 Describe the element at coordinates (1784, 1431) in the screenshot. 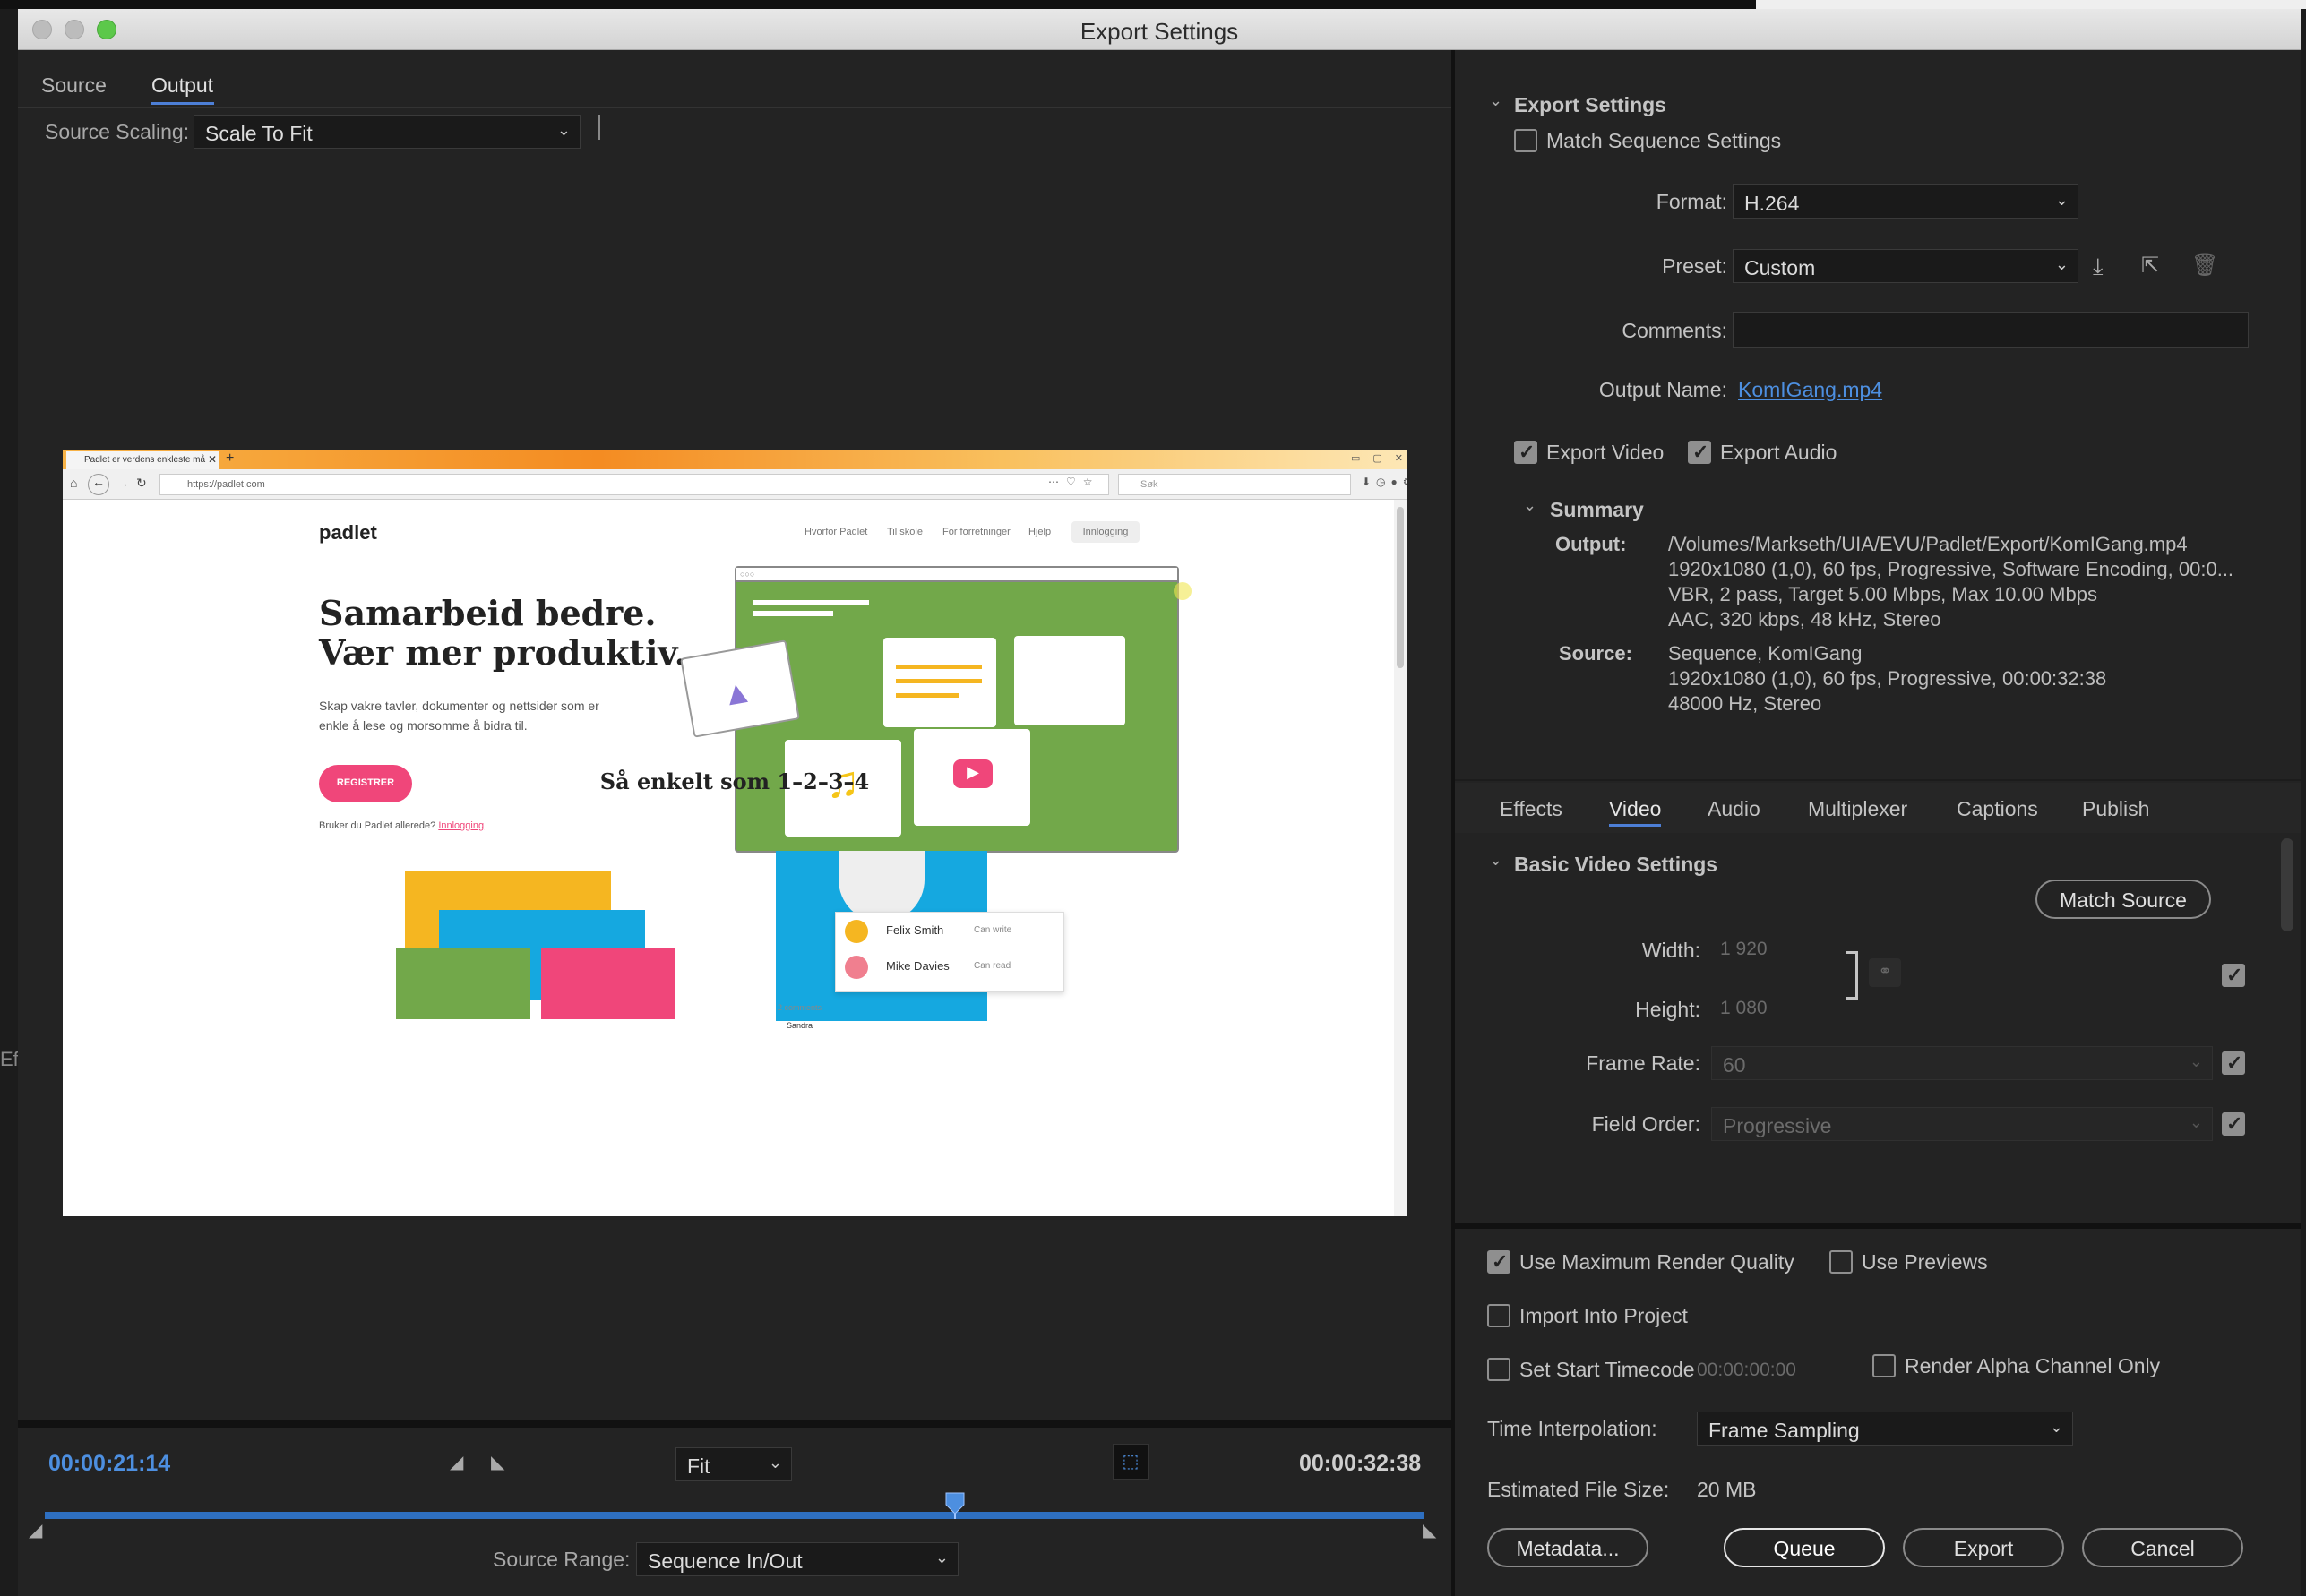

I see `time-interpolation-value: Frame Sampling` at that location.